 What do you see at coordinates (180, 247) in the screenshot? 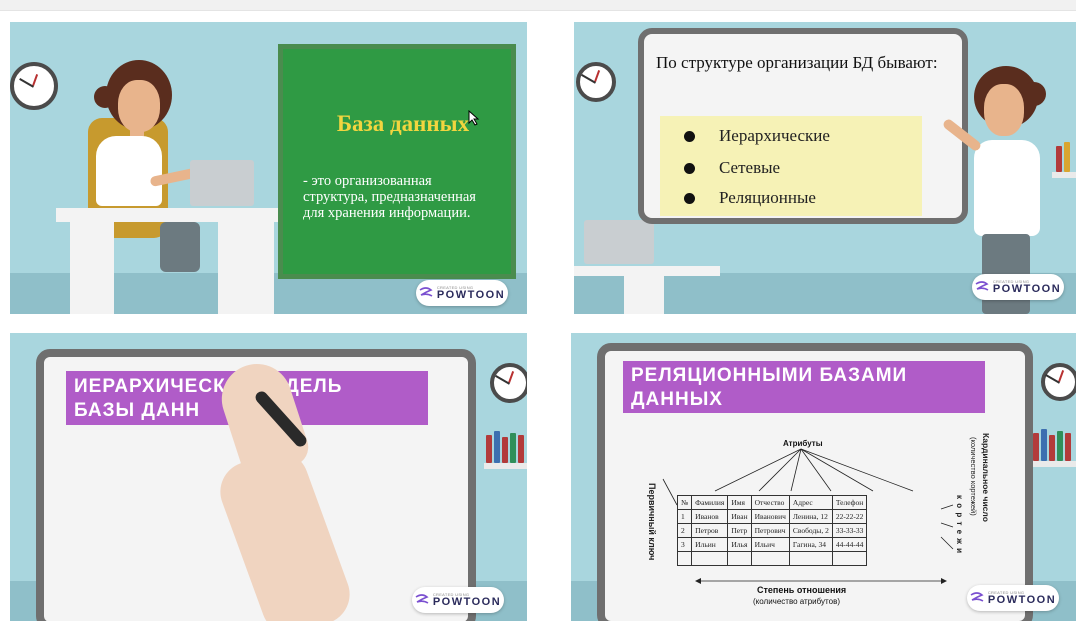
I see `woman-legs` at bounding box center [180, 247].